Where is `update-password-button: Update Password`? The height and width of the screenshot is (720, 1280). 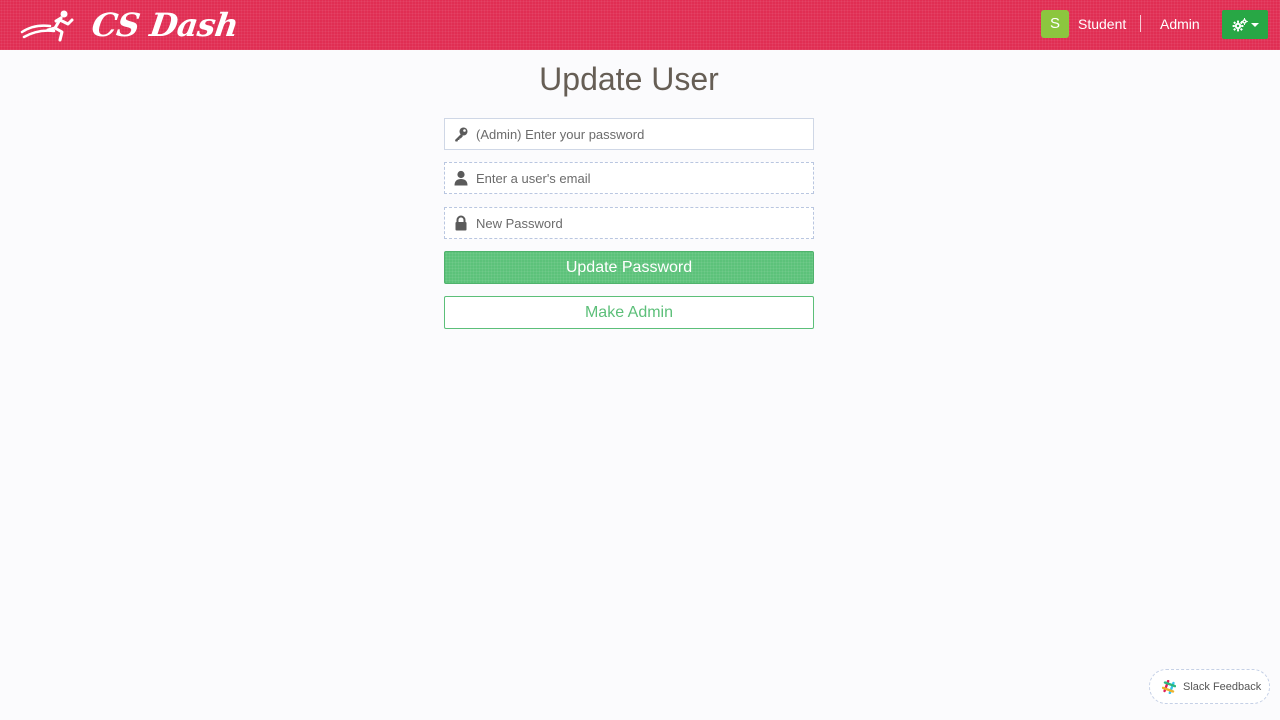 update-password-button: Update Password is located at coordinates (629, 267).